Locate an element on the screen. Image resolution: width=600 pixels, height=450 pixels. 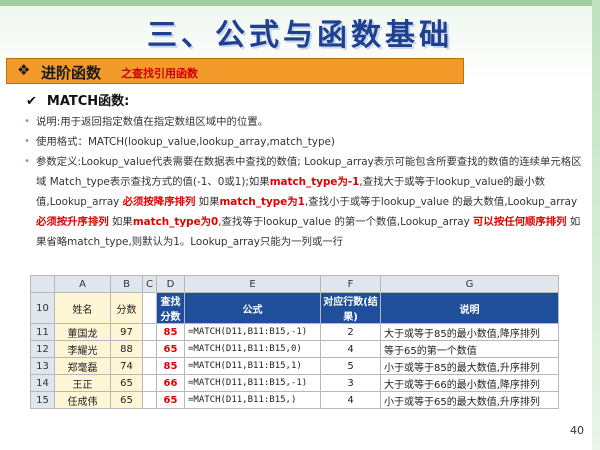
column-letter: B is located at coordinates (126, 284).